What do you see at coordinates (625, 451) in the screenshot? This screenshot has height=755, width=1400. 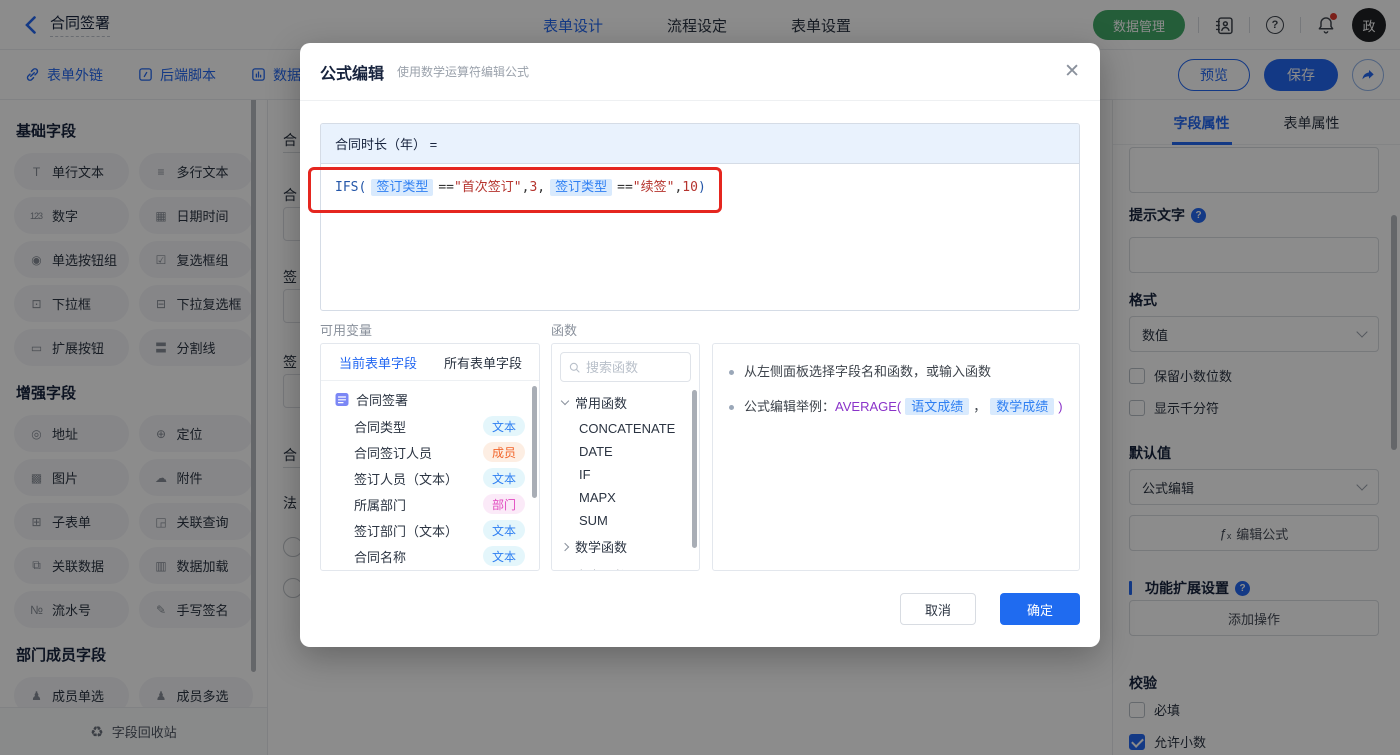 I see `function-item-date: DATE` at bounding box center [625, 451].